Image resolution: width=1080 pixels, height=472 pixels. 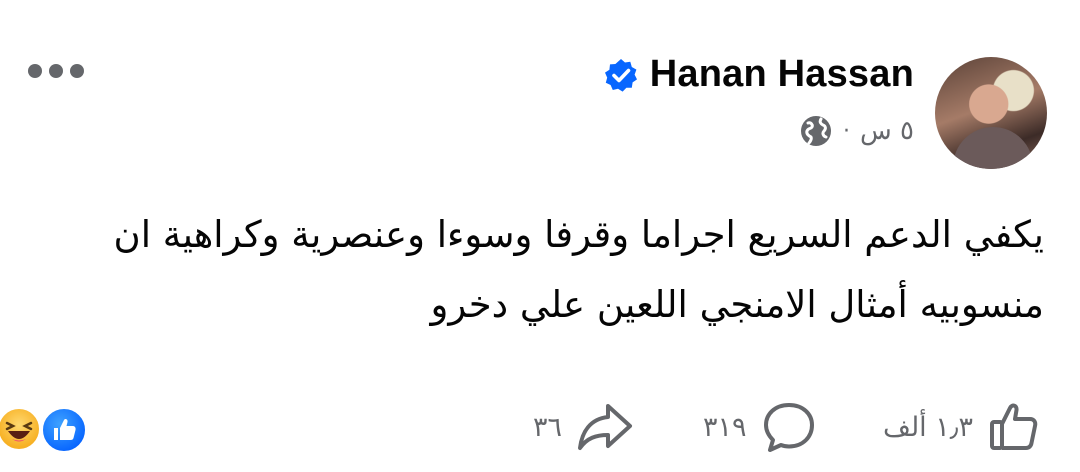 What do you see at coordinates (605, 427) in the screenshot?
I see `share-icon` at bounding box center [605, 427].